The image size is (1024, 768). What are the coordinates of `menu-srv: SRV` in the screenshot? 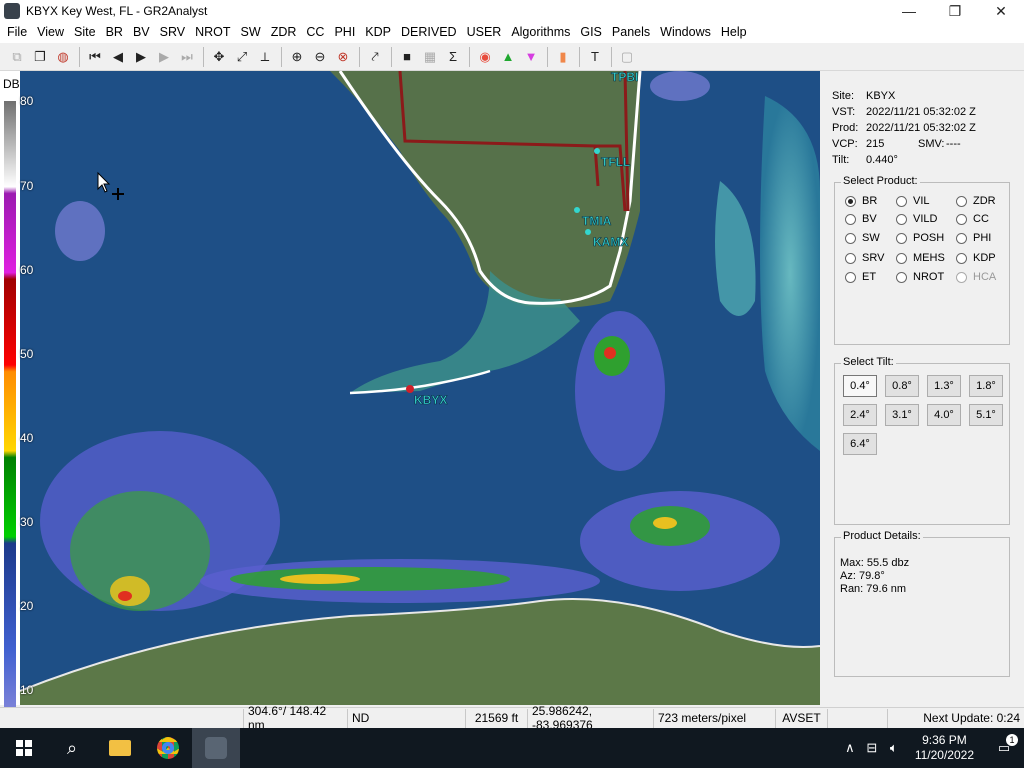 It's located at (172, 32).